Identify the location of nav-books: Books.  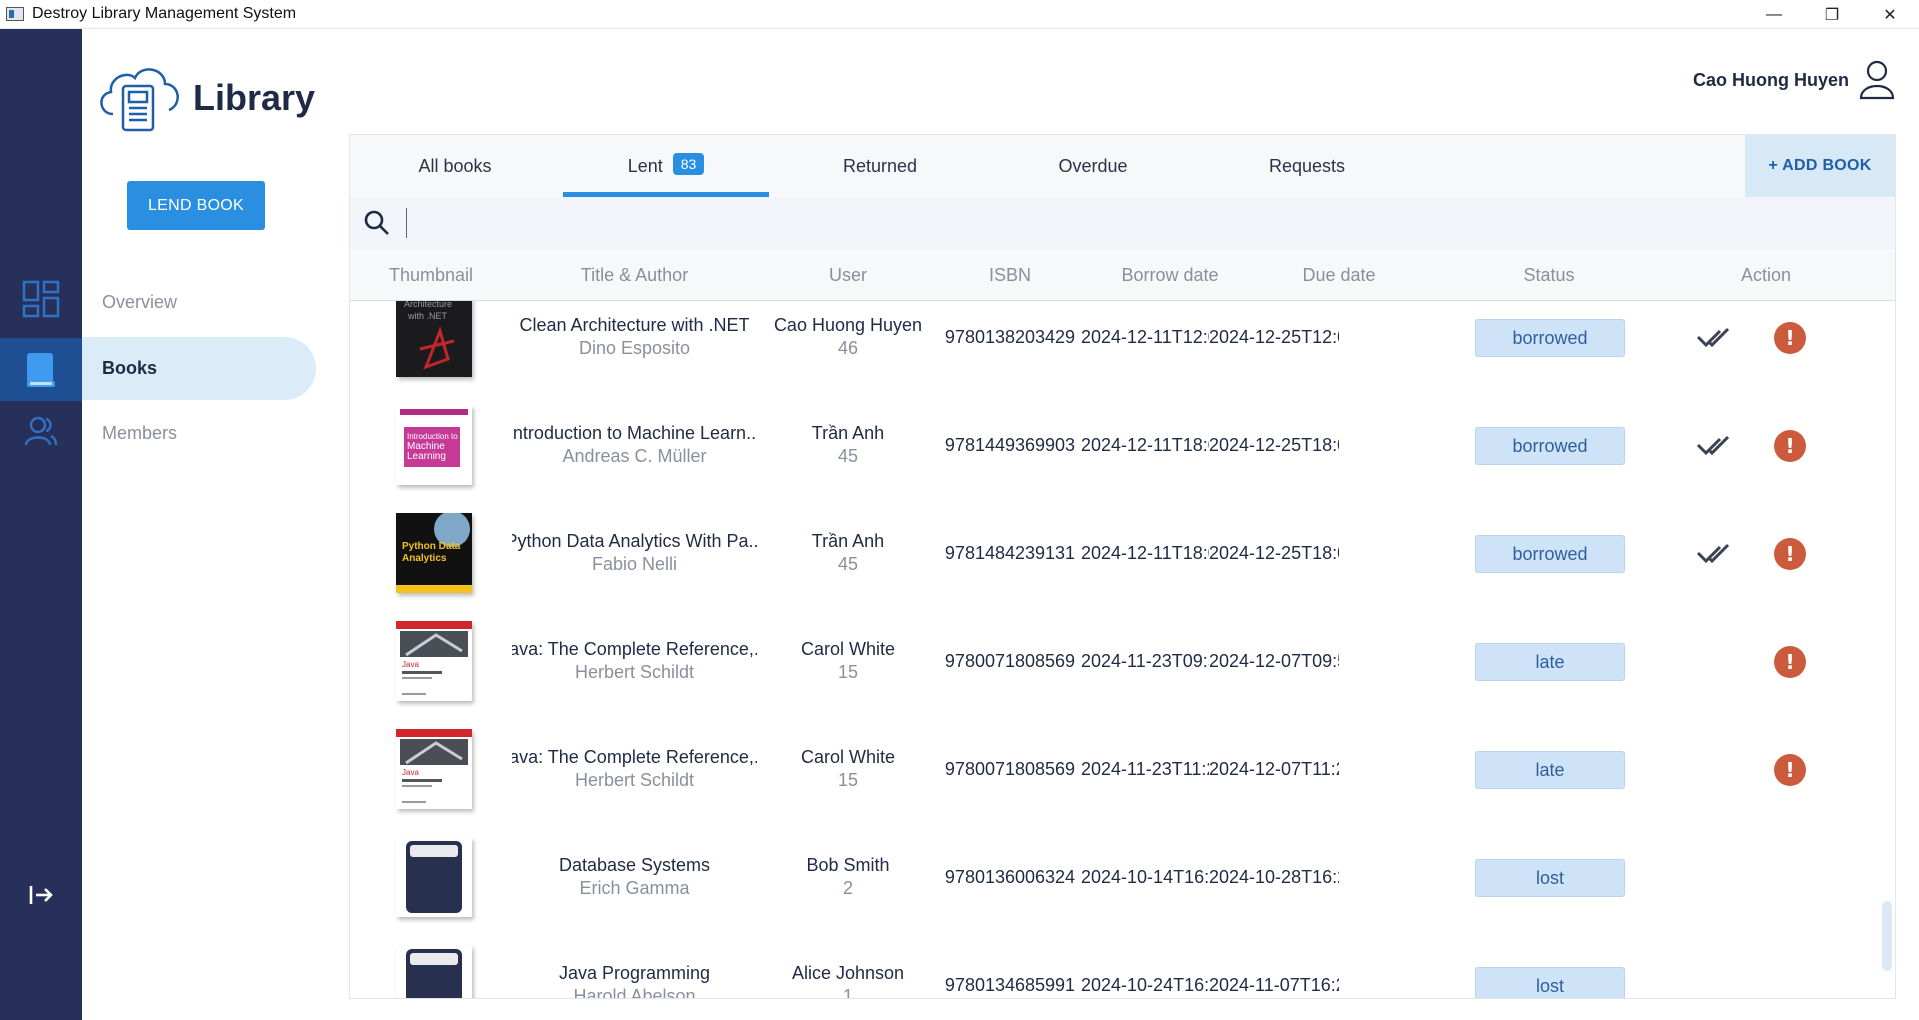
(199, 368).